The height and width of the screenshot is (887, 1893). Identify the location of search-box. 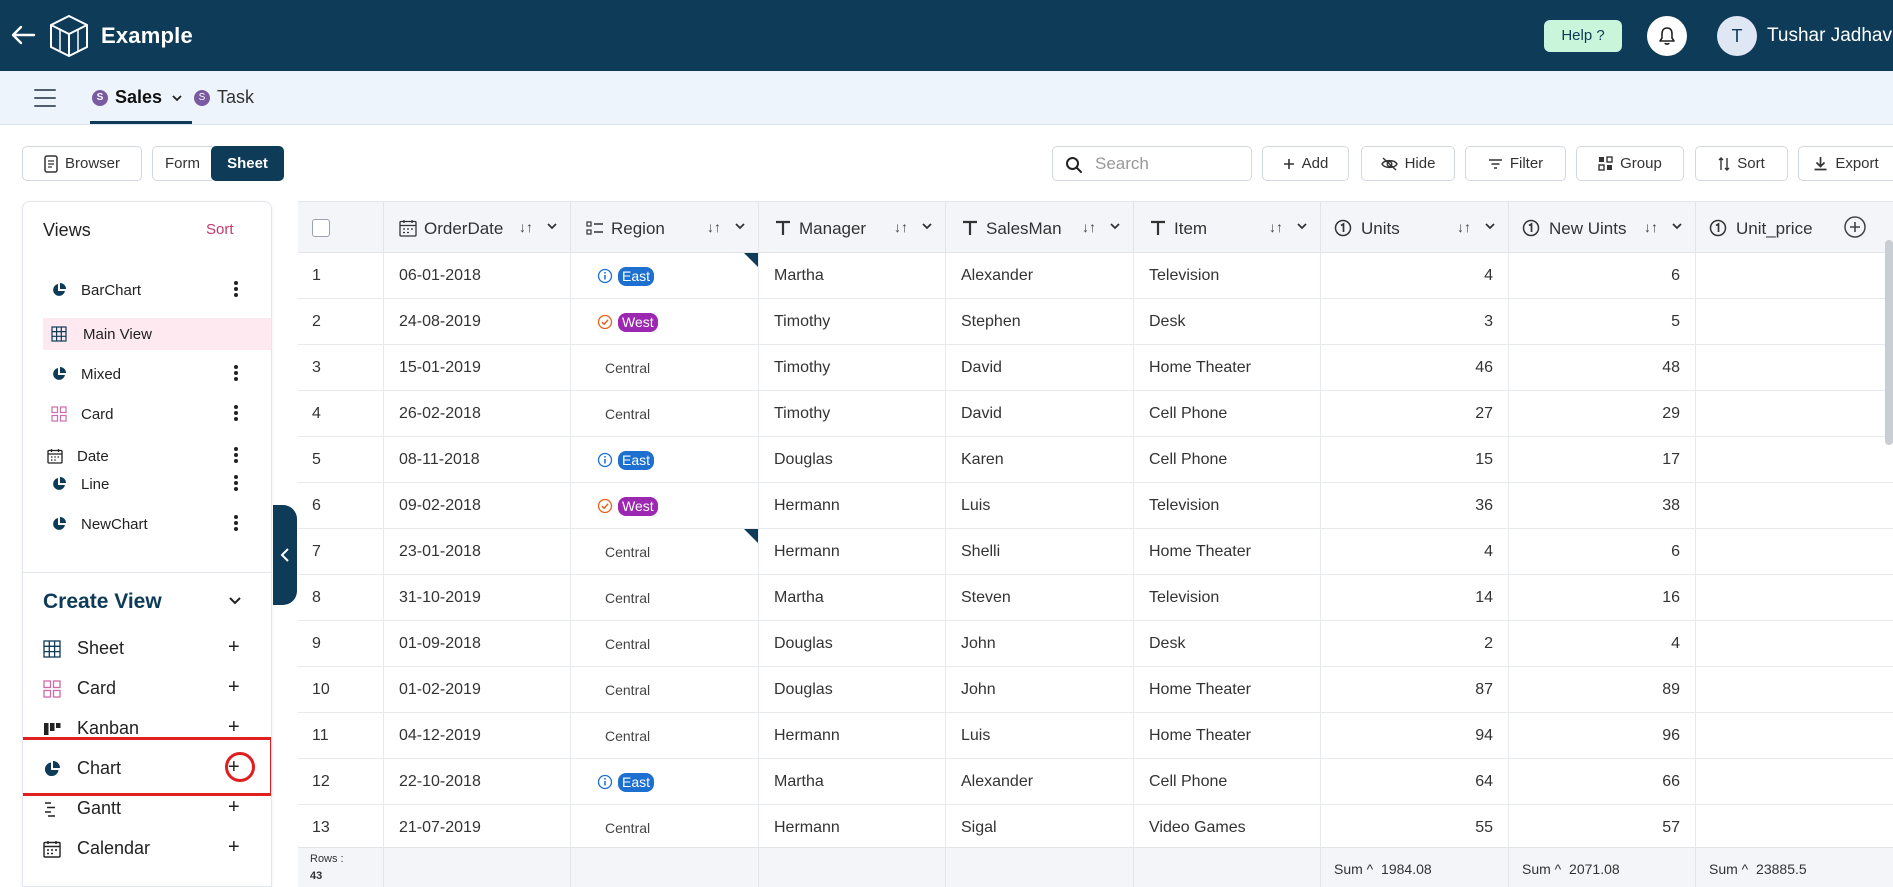
(1152, 163).